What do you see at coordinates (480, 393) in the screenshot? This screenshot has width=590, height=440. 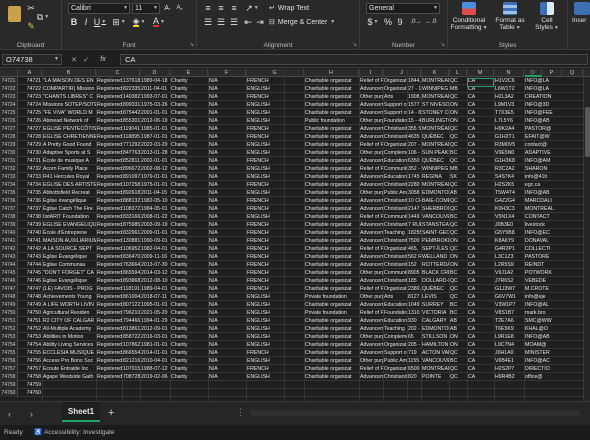 I see `cell-p` at bounding box center [480, 393].